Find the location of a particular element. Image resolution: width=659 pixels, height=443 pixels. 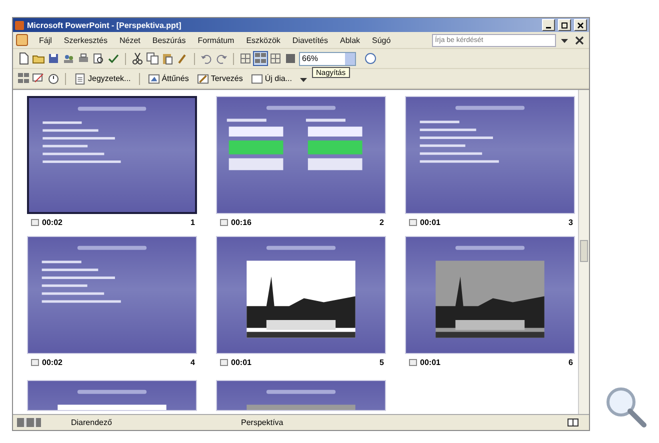

toolbar-button: Tervezés is located at coordinates (220, 79).